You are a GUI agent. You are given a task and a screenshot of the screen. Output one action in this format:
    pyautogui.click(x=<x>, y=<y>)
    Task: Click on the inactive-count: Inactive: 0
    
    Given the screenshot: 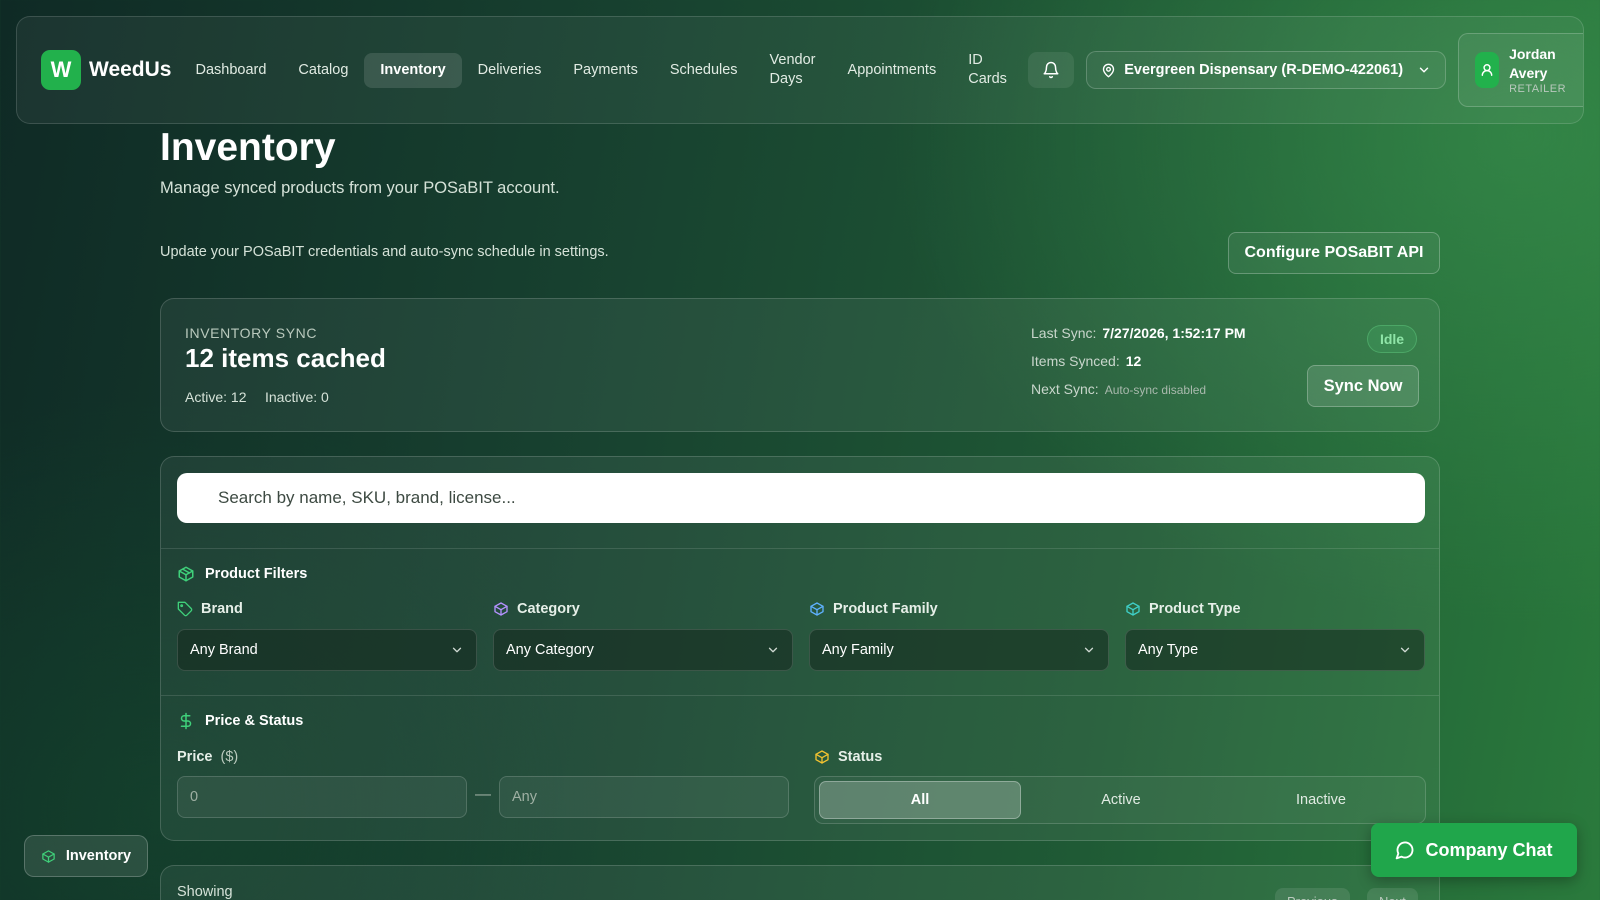 What is the action you would take?
    pyautogui.click(x=297, y=397)
    